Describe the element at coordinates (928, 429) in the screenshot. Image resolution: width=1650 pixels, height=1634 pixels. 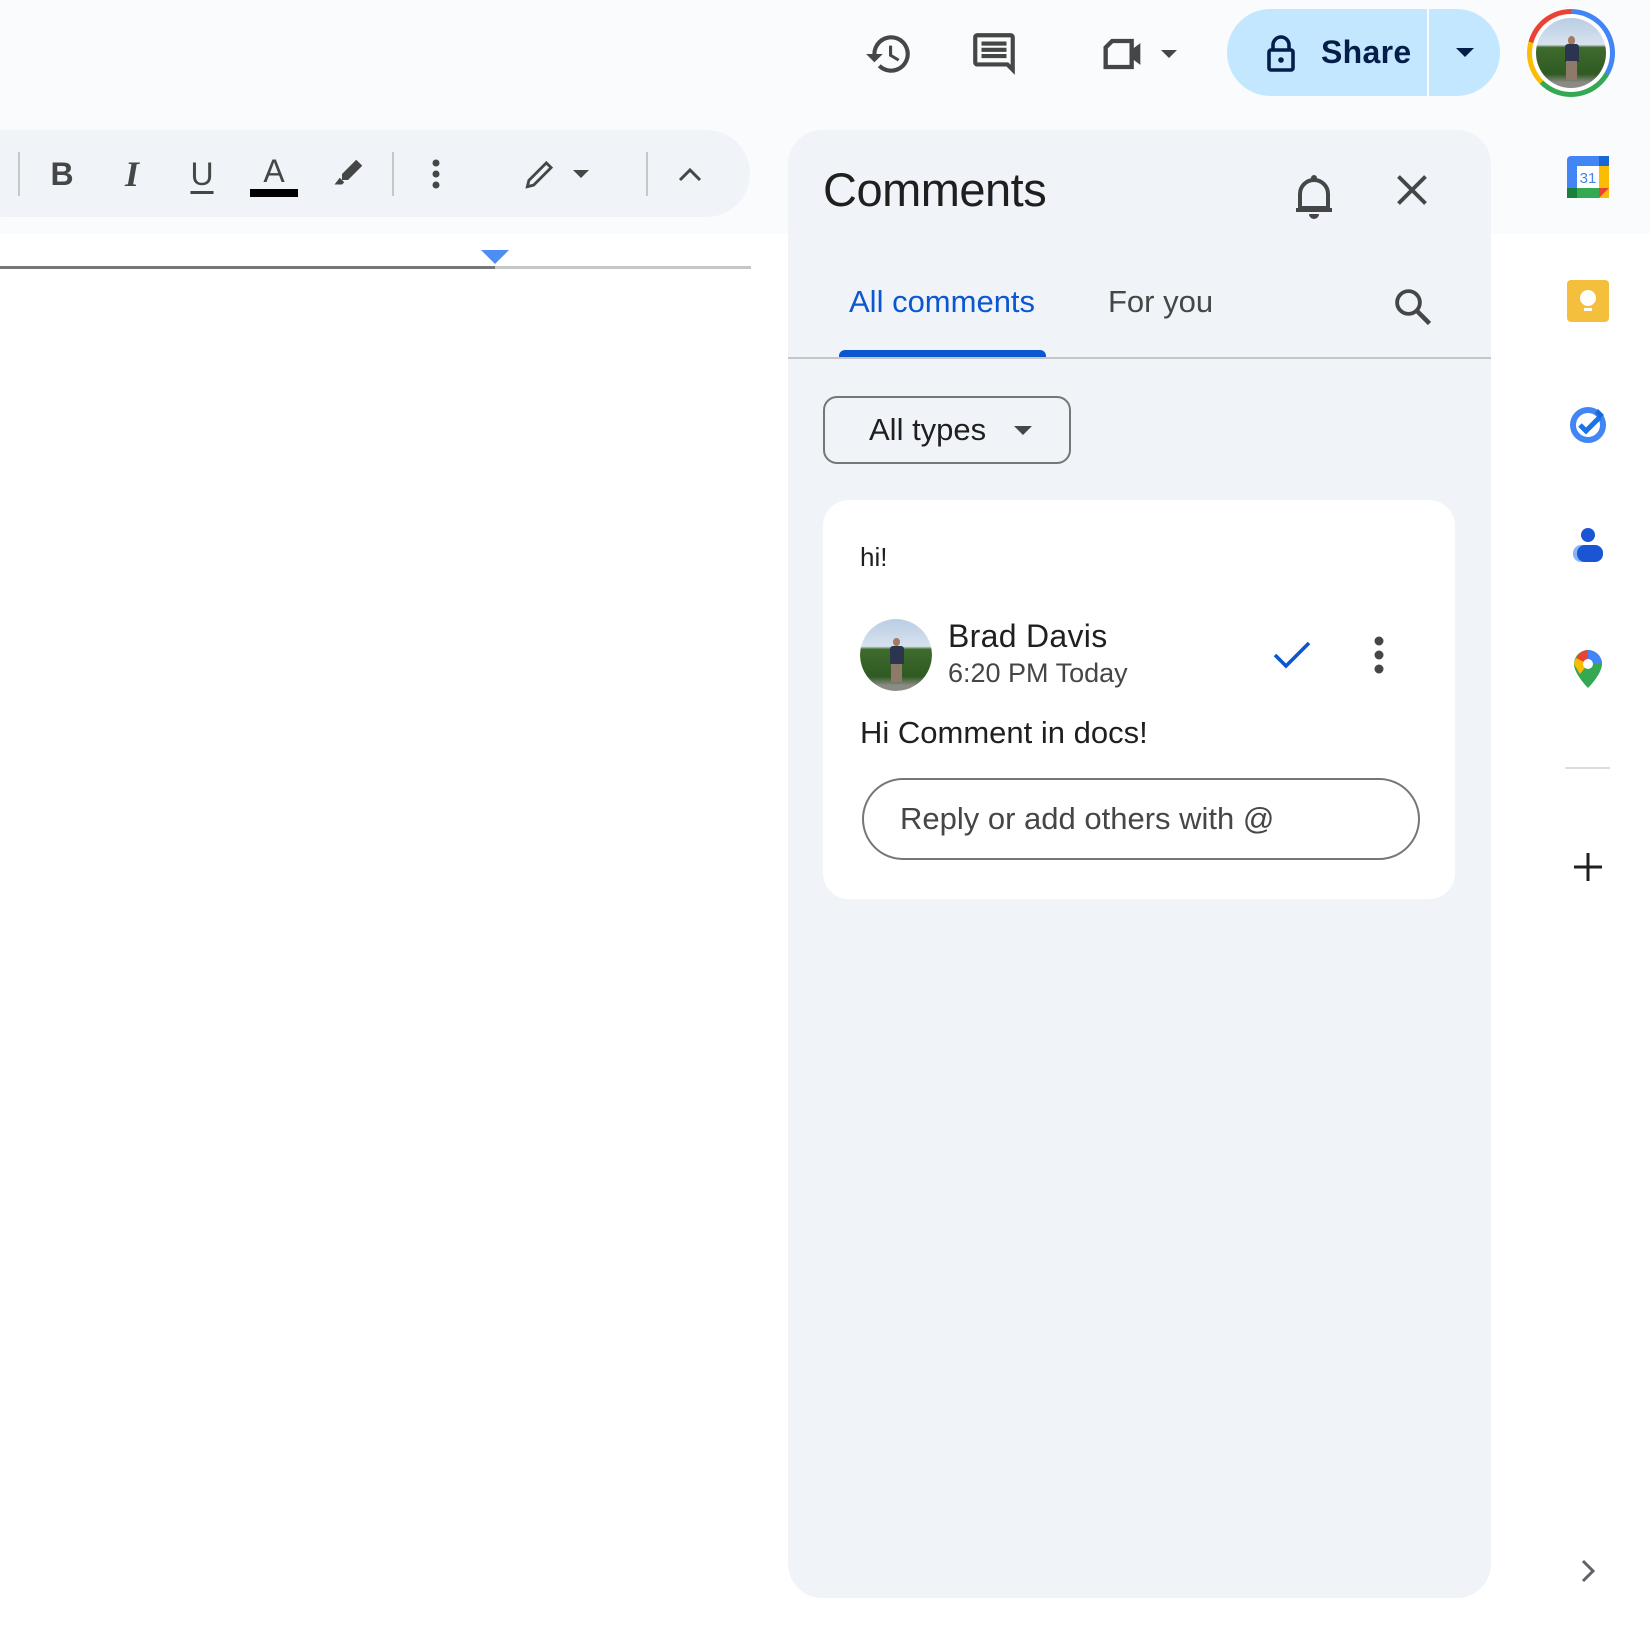
I see `filter-selected-value: All types` at that location.